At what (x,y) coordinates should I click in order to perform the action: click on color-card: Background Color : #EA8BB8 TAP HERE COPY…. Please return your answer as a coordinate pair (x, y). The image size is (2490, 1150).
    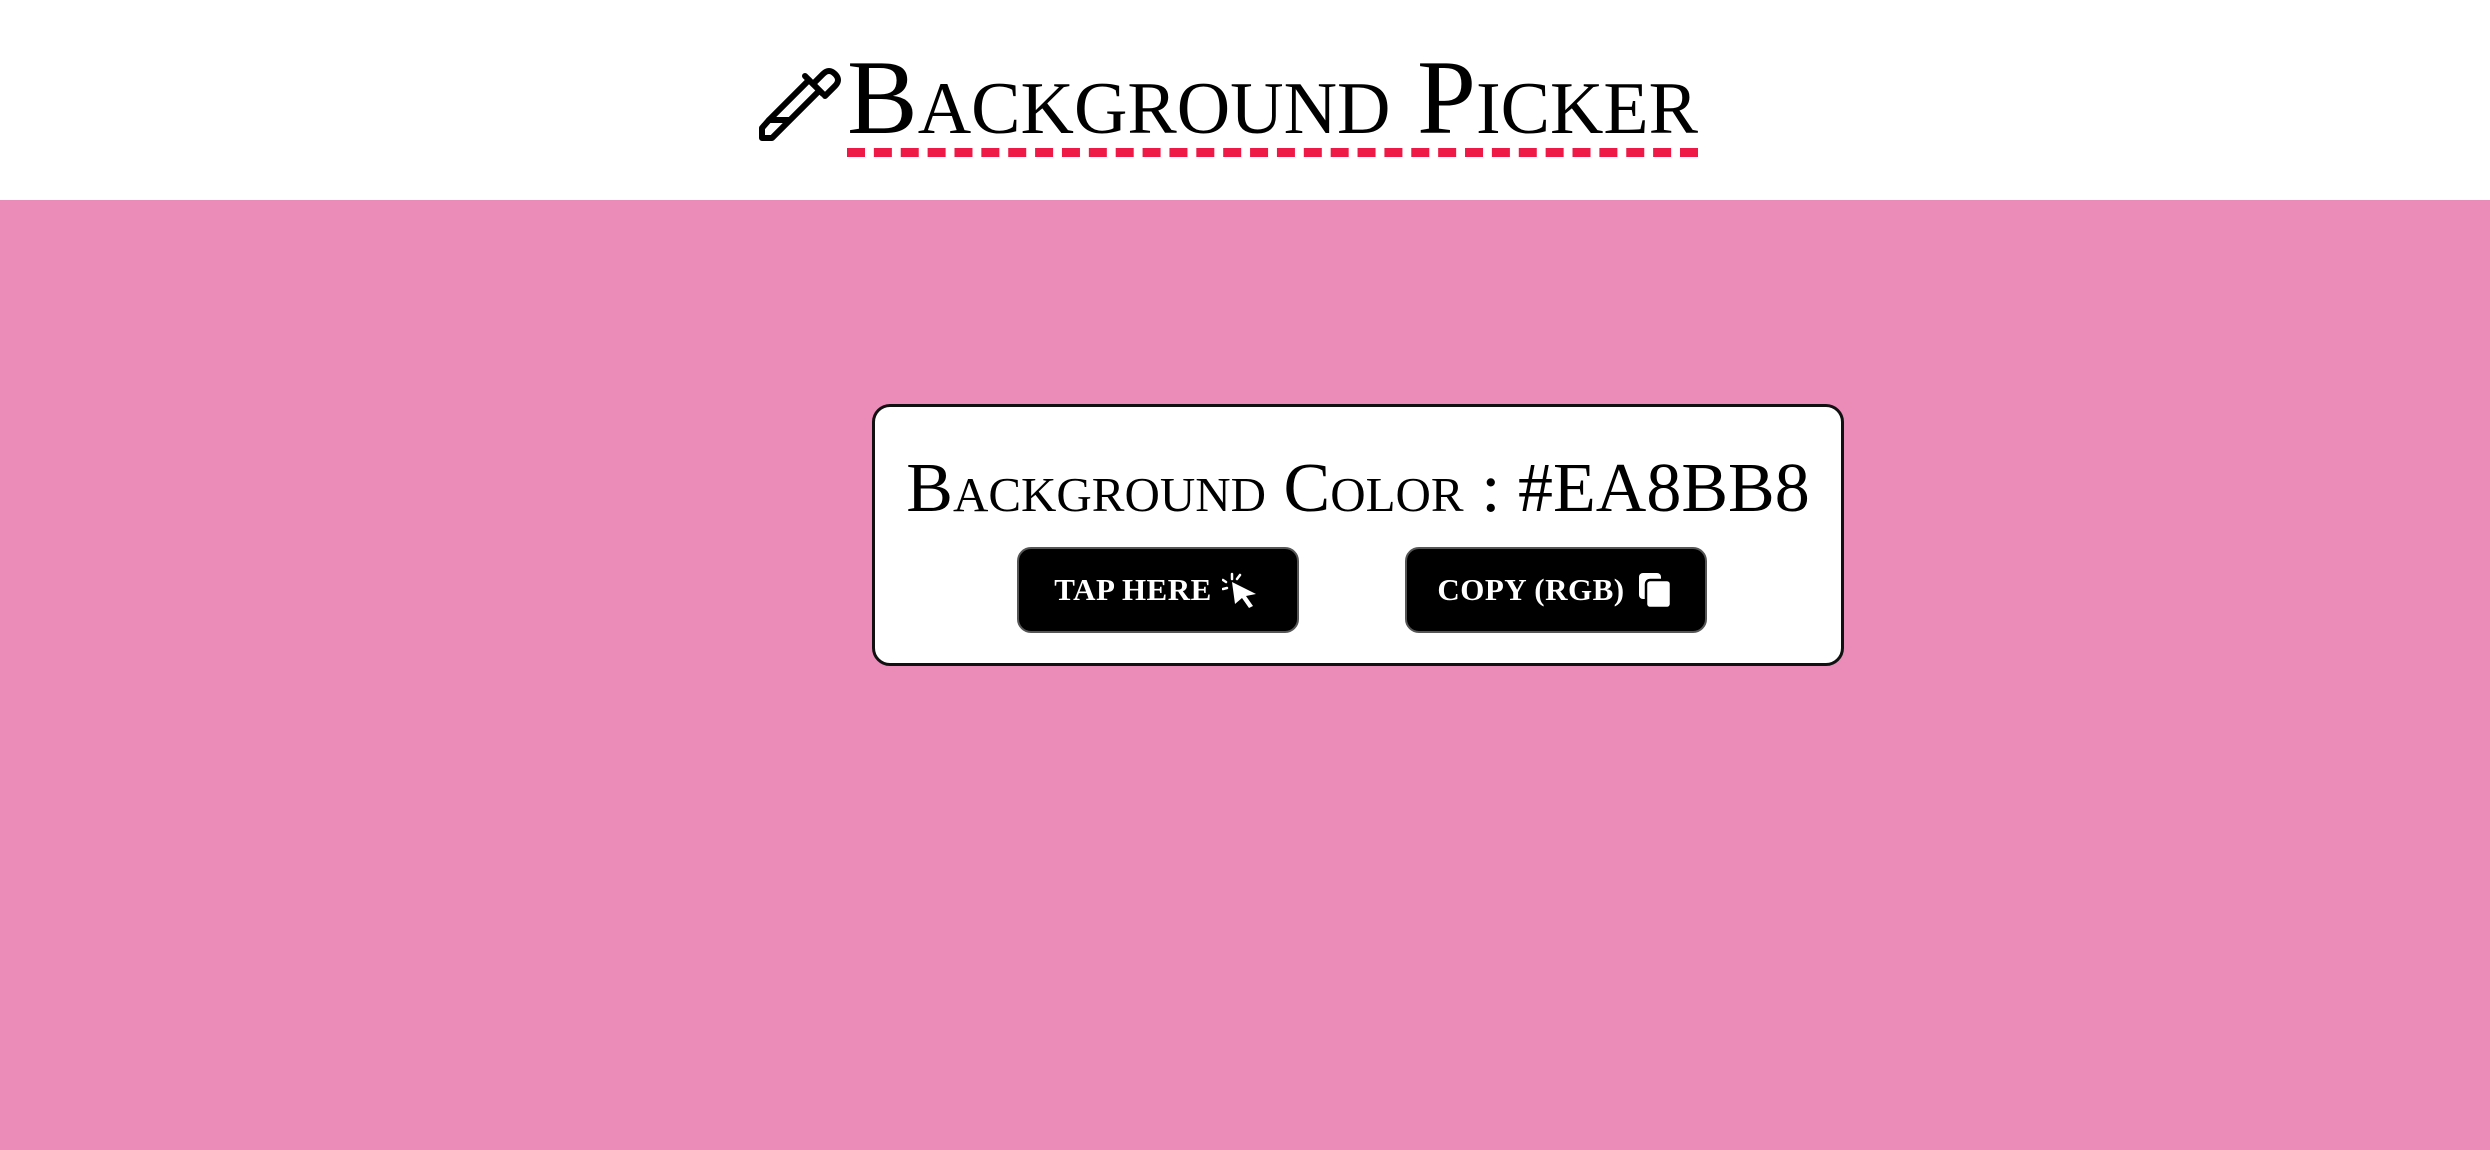
    Looking at the image, I should click on (1358, 535).